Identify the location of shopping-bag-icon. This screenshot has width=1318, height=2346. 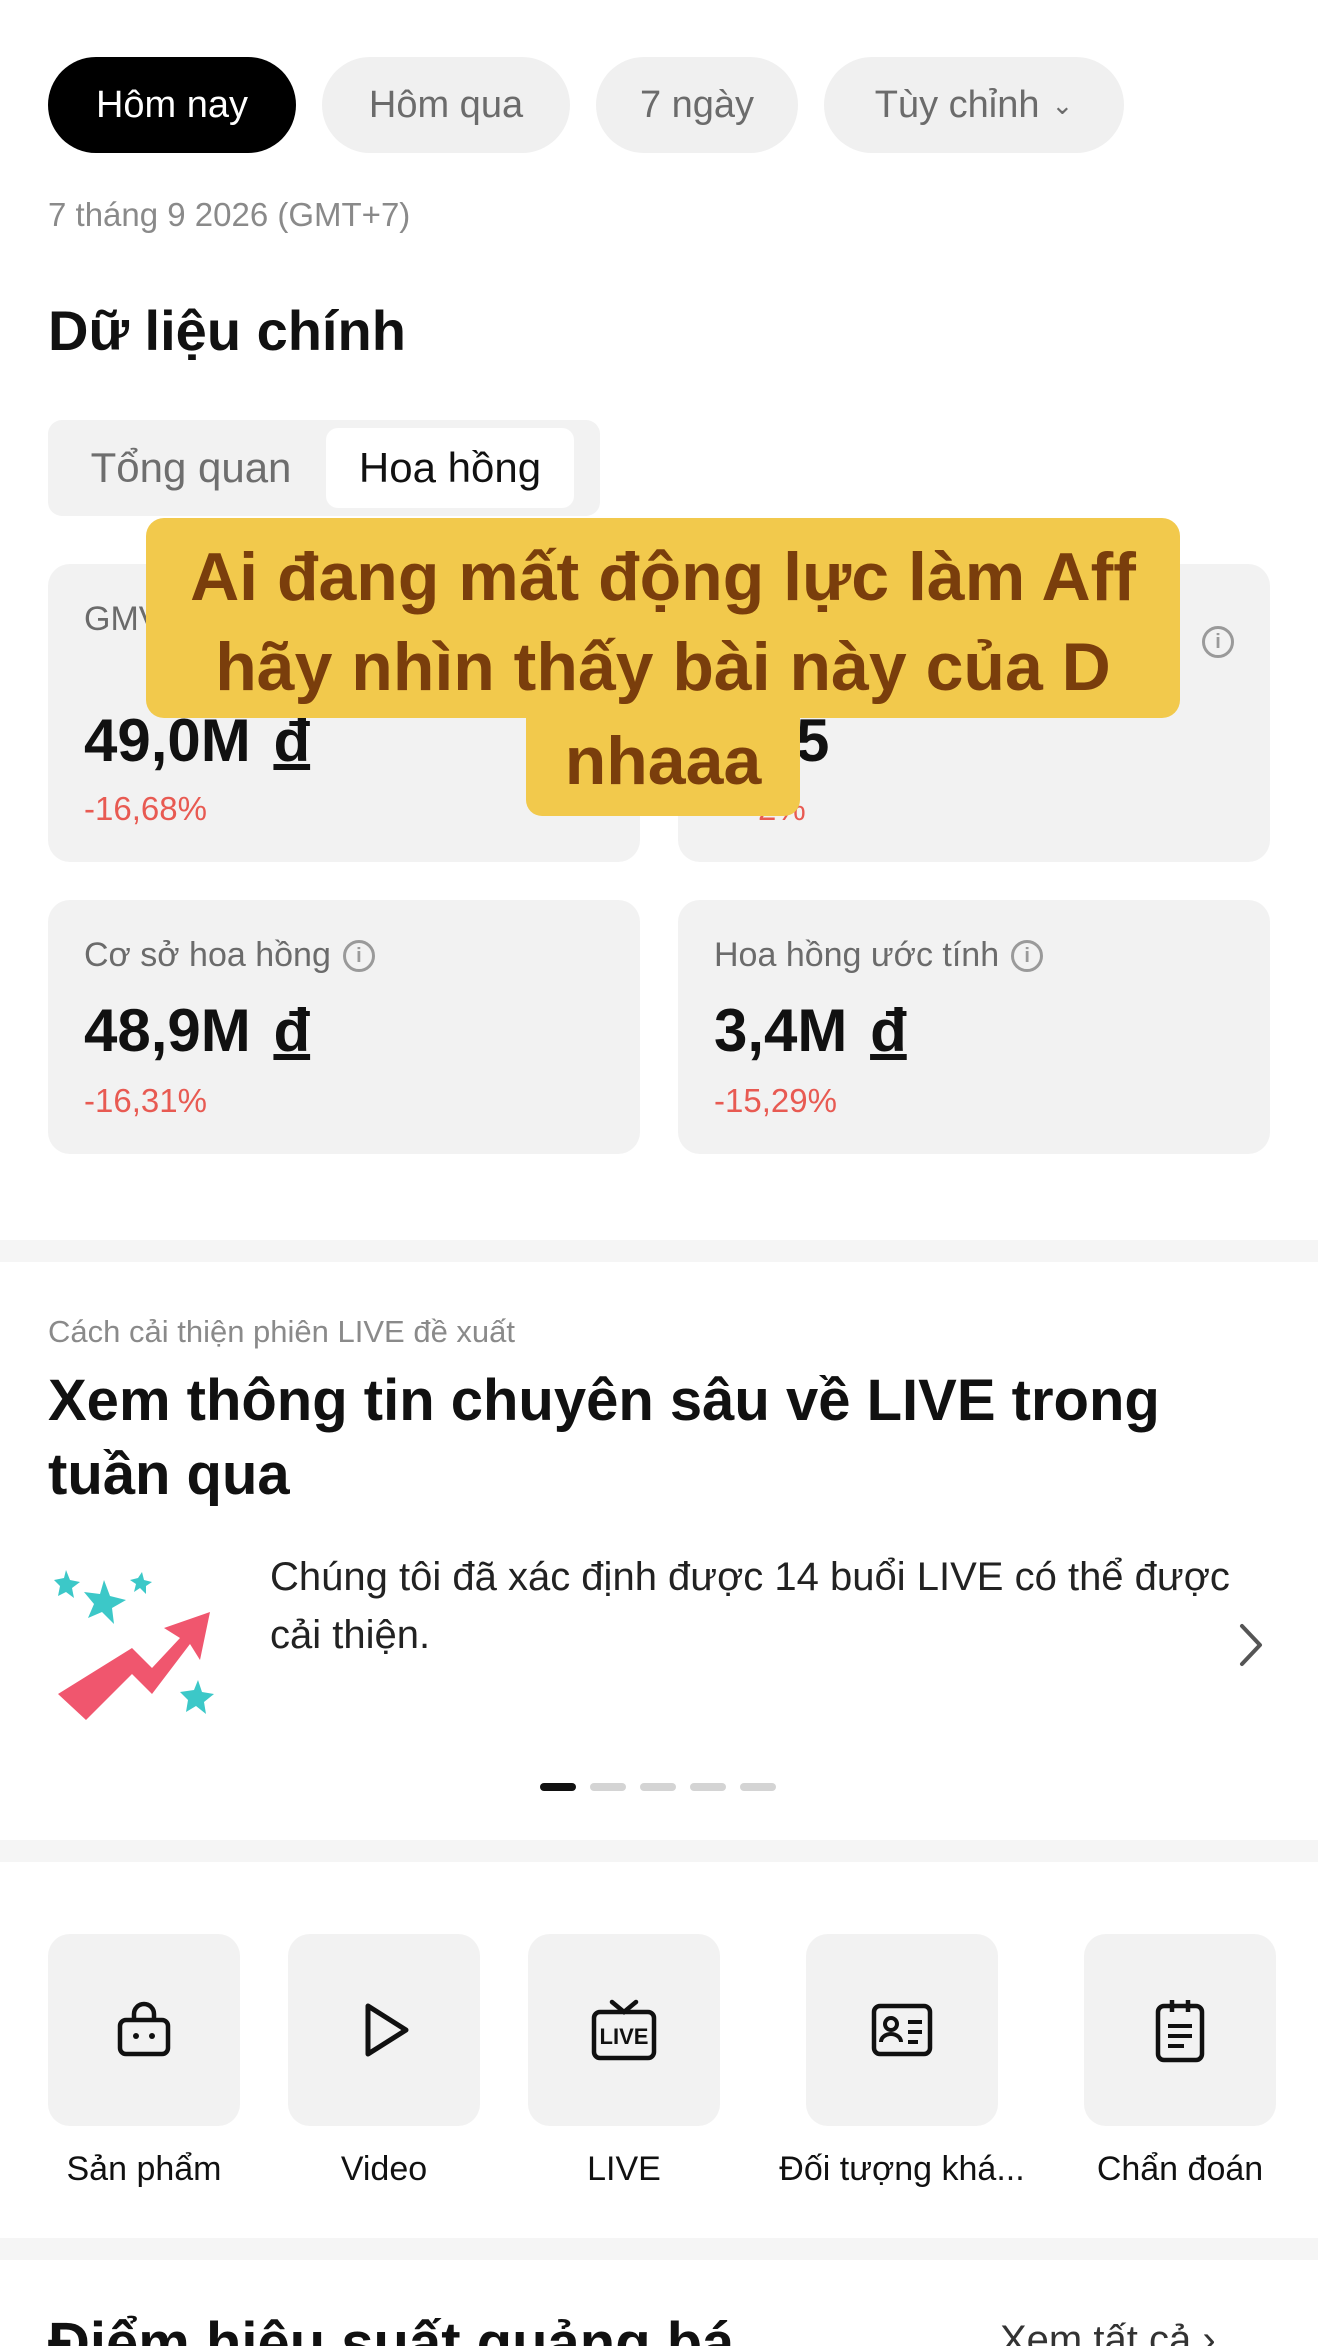
(144, 2029).